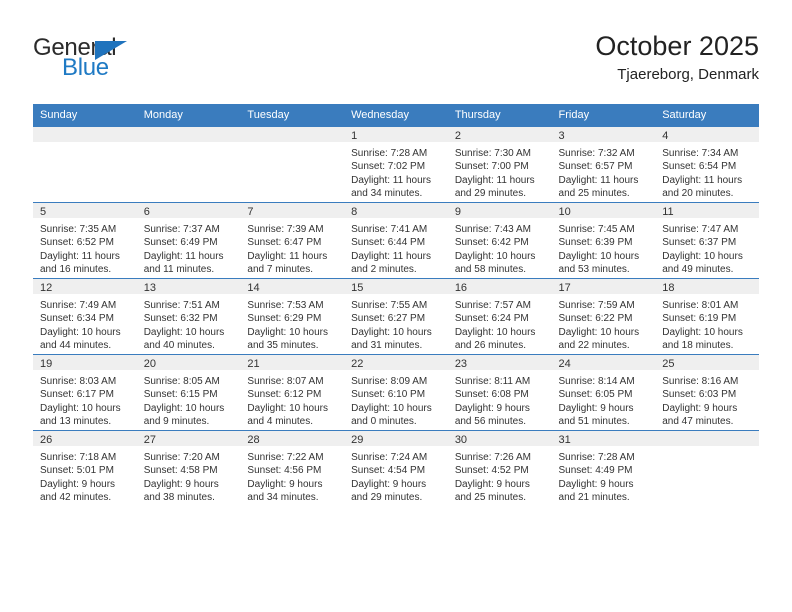  I want to click on day-number: 31, so click(603, 438).